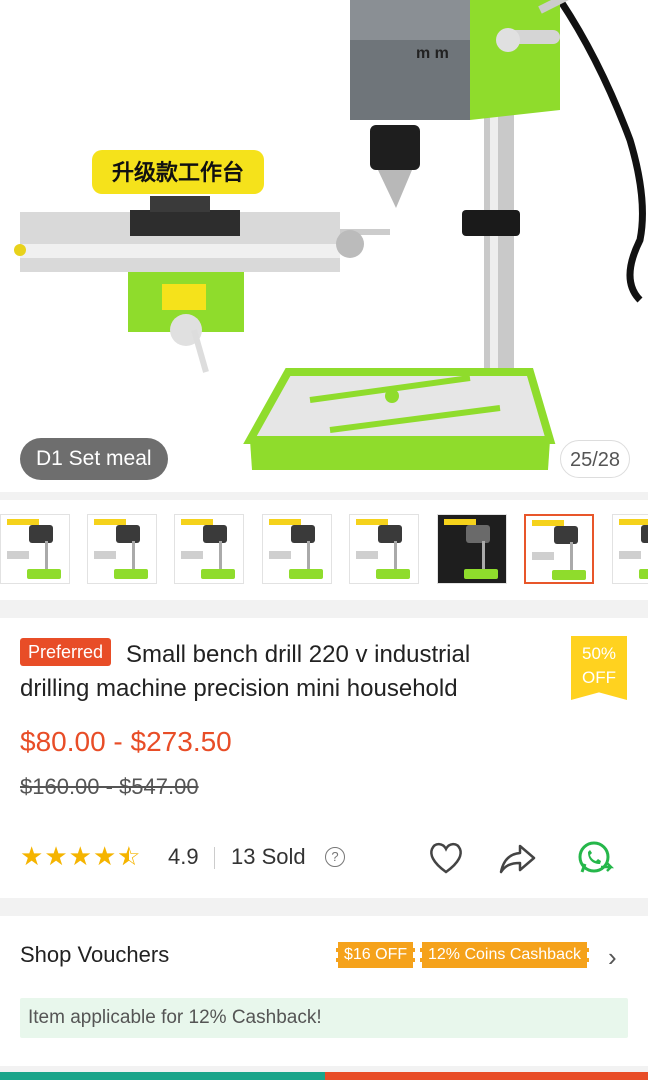 The width and height of the screenshot is (648, 1080). I want to click on cashback-chip: 12% Coins Cashback, so click(504, 955).